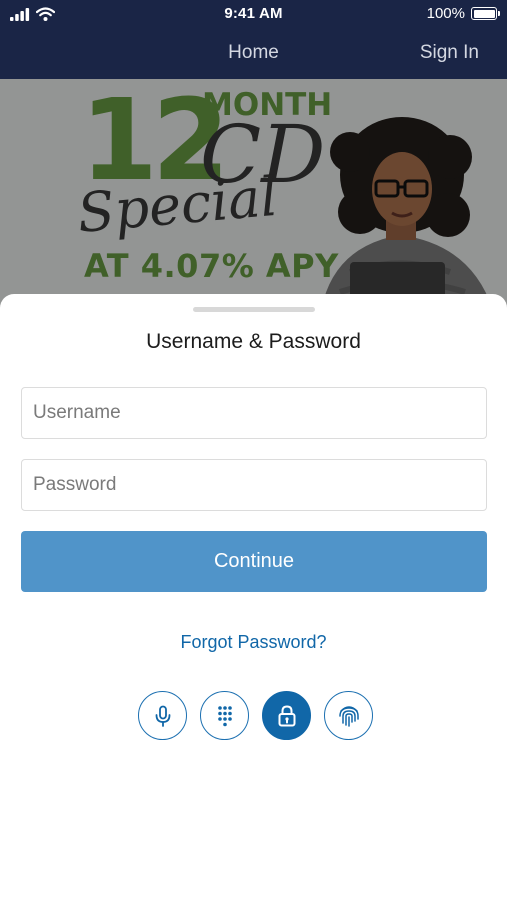  Describe the element at coordinates (253, 642) in the screenshot. I see `forgot-password-link: Forgot Password?` at that location.